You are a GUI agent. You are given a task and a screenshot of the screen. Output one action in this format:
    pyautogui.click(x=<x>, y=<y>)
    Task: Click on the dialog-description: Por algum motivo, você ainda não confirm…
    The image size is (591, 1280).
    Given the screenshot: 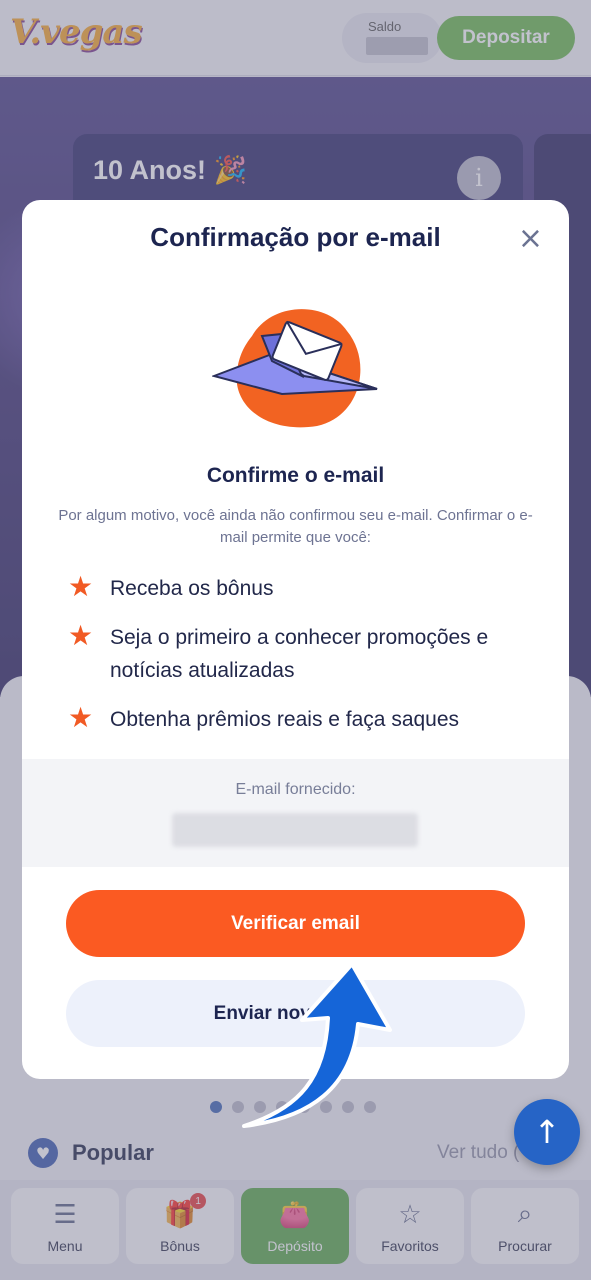 What is the action you would take?
    pyautogui.click(x=295, y=526)
    